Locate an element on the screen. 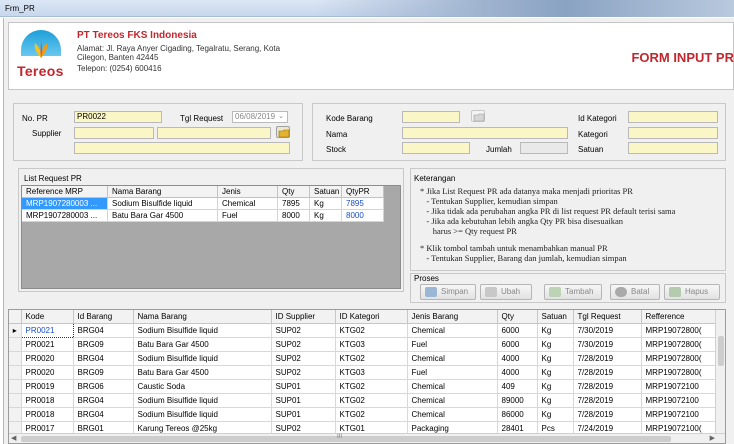  lr-col-qty: Qty is located at coordinates (294, 192).